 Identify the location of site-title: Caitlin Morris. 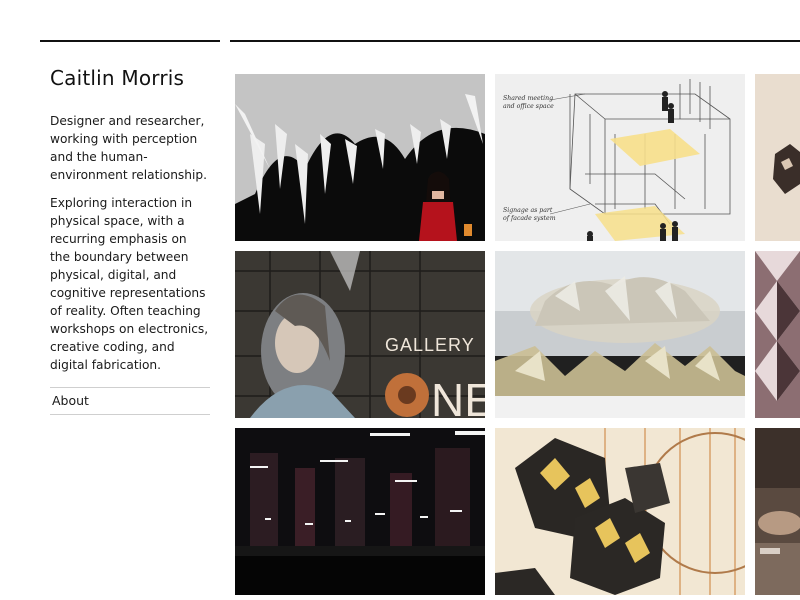
(130, 78).